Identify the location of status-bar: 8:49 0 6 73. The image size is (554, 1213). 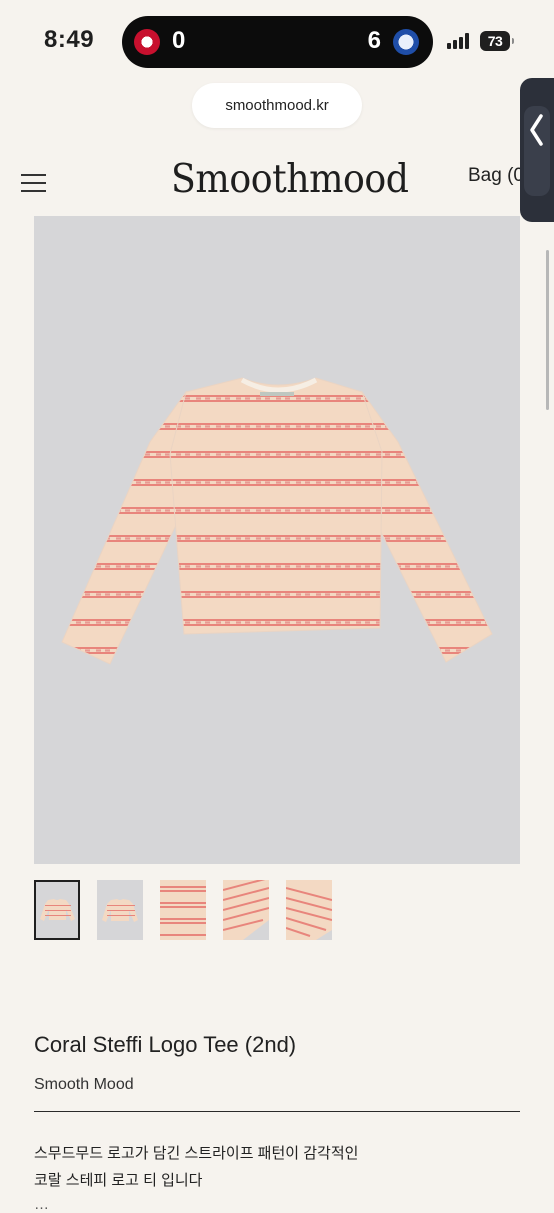
(277, 42).